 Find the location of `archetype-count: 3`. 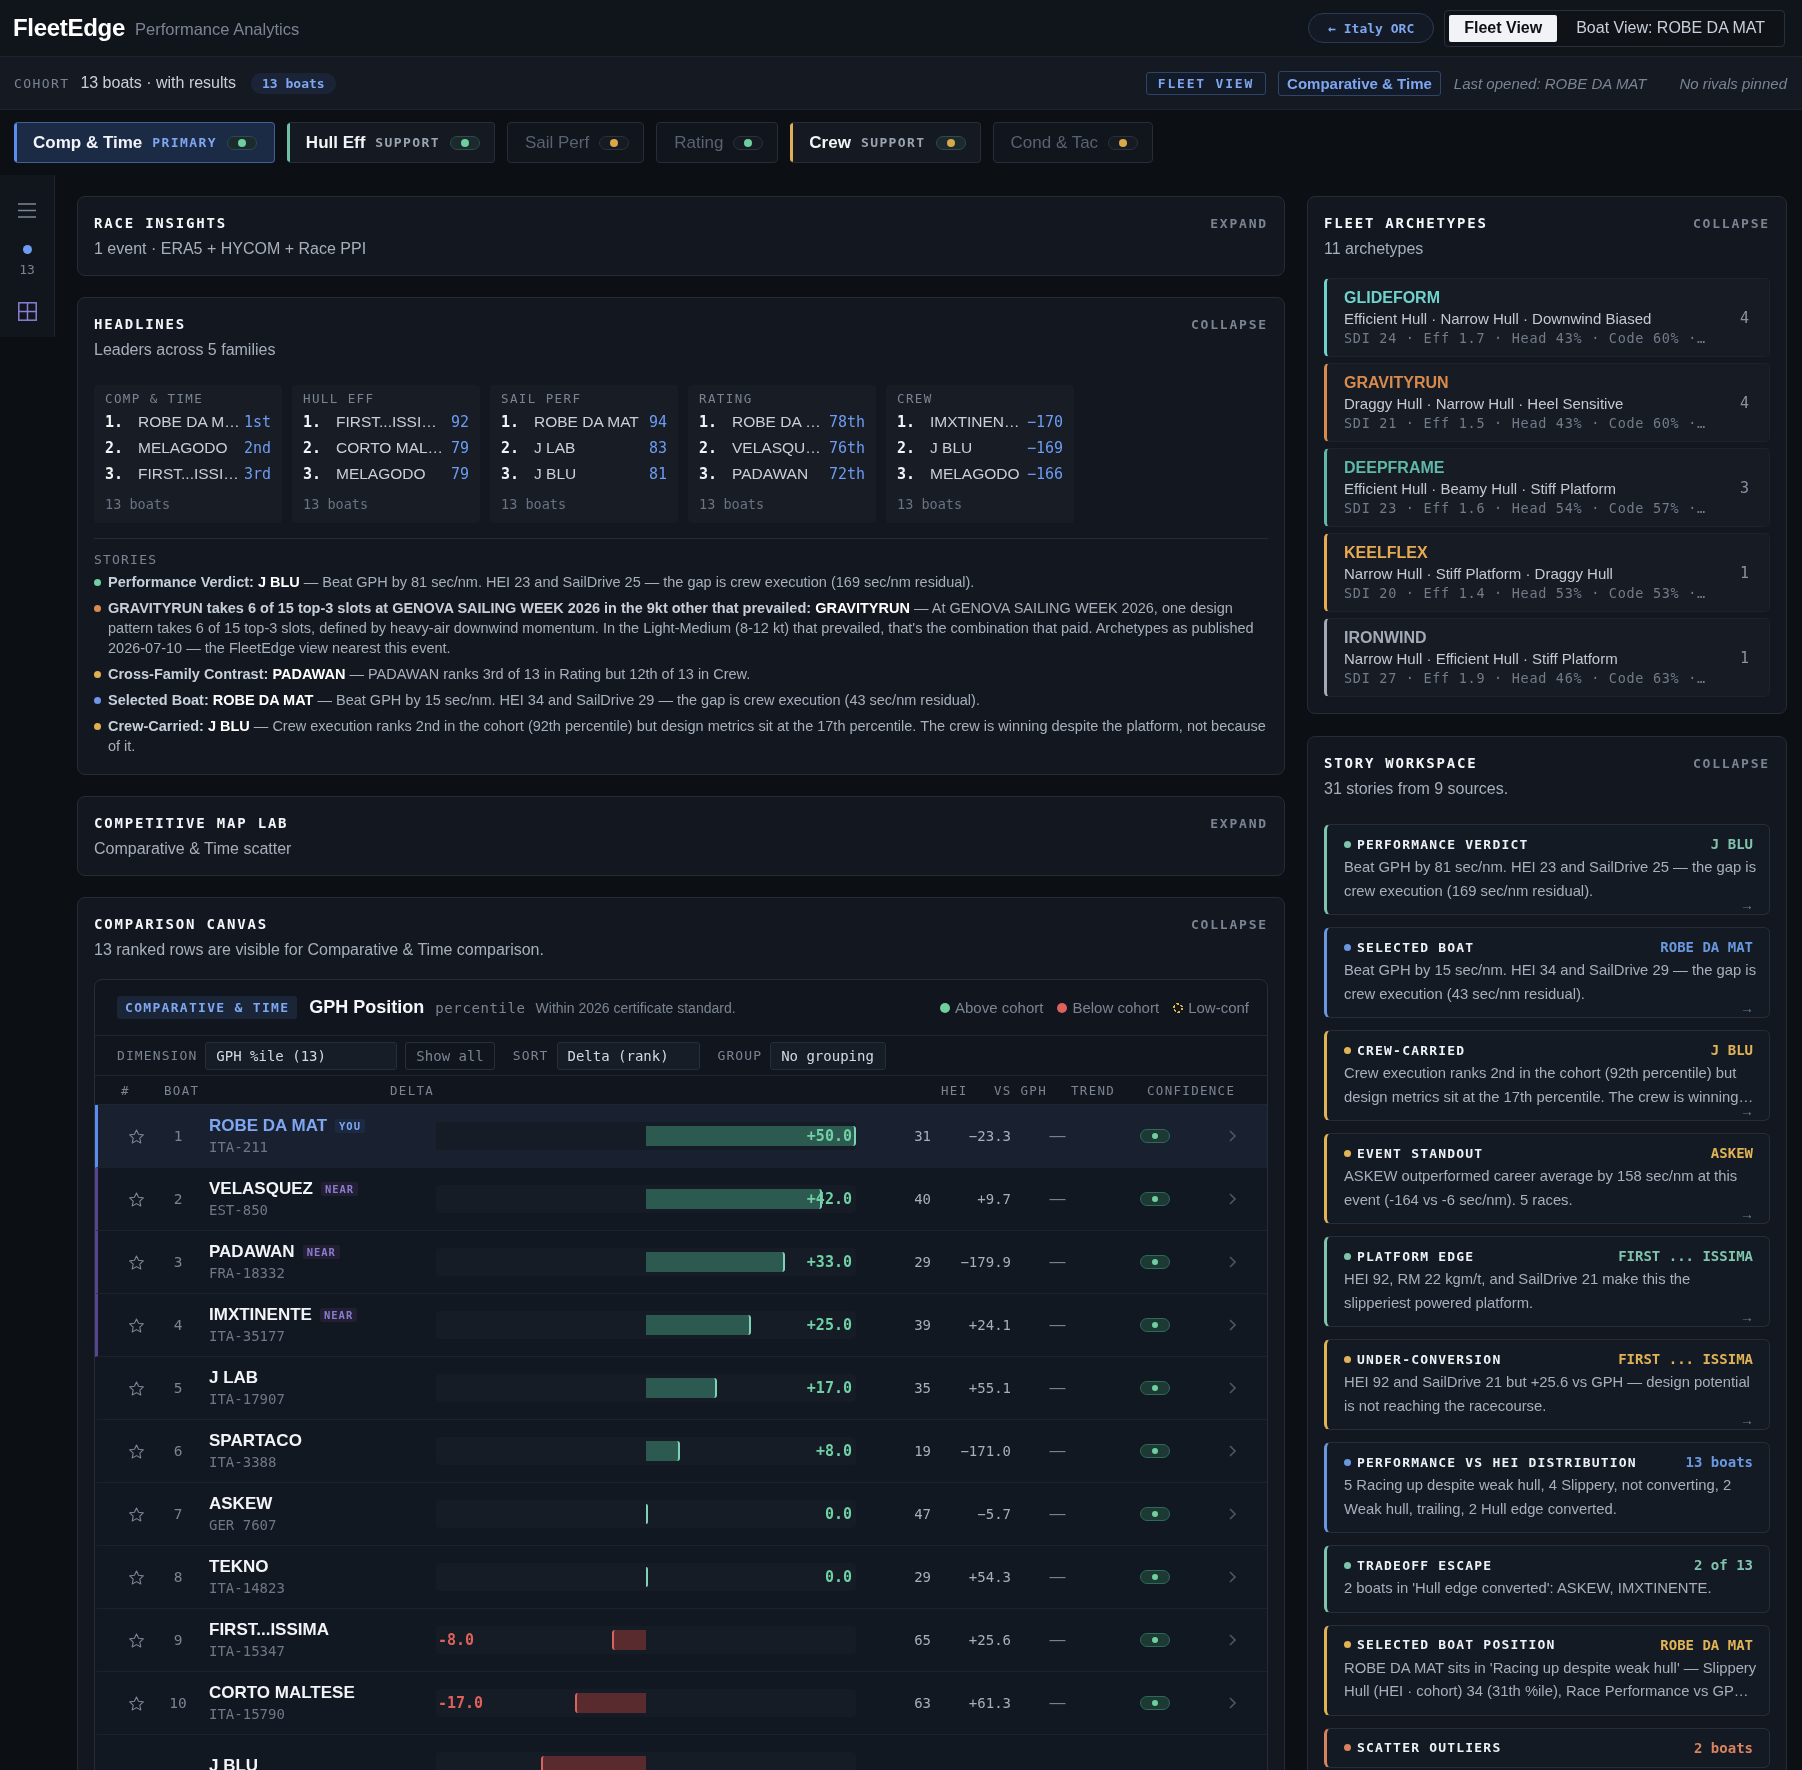

archetype-count: 3 is located at coordinates (1744, 488).